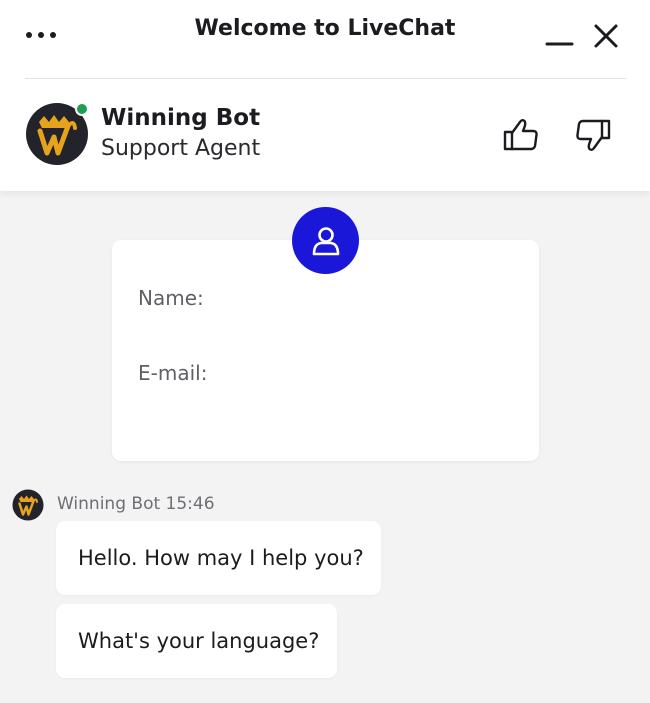 Image resolution: width=650 pixels, height=703 pixels. What do you see at coordinates (218, 558) in the screenshot?
I see `message-bubble: Hello. How may I help you?` at bounding box center [218, 558].